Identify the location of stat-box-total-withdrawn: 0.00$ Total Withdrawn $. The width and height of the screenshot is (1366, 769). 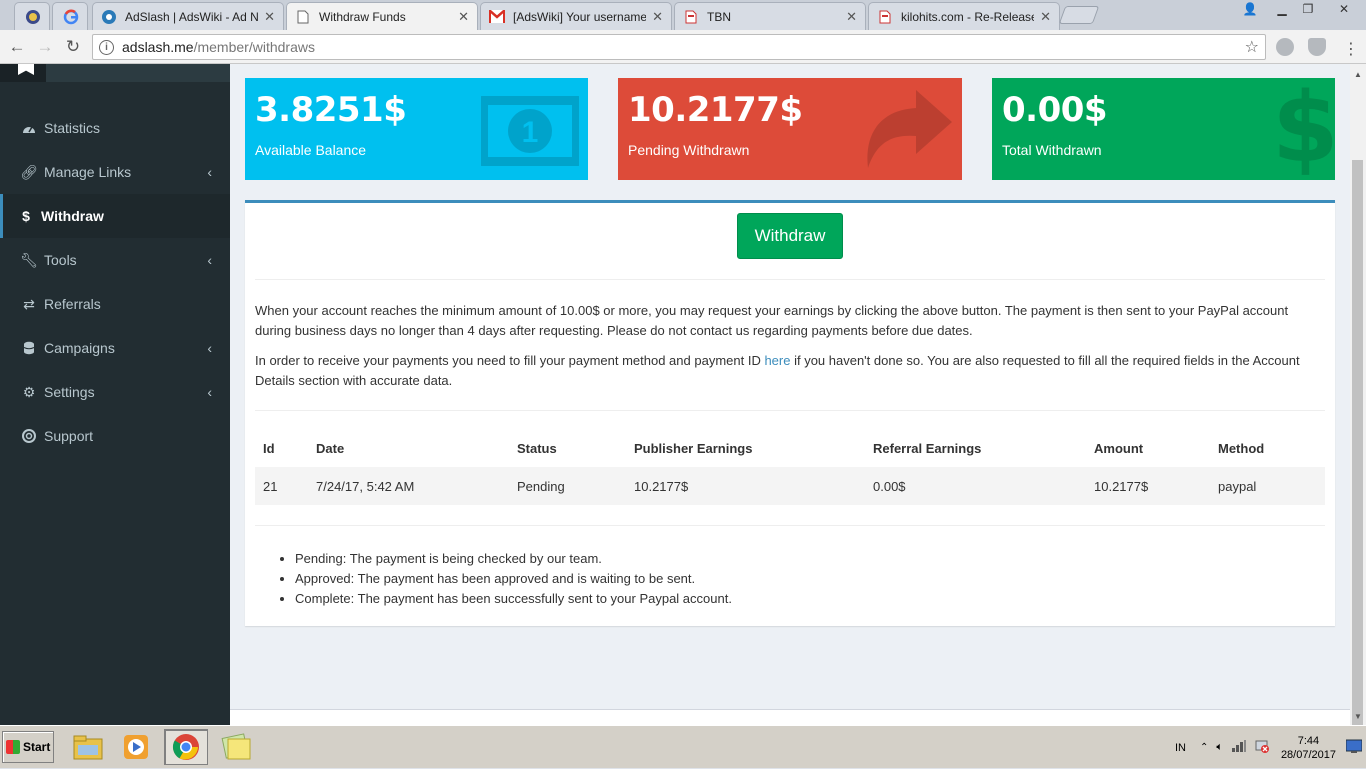
(1163, 129).